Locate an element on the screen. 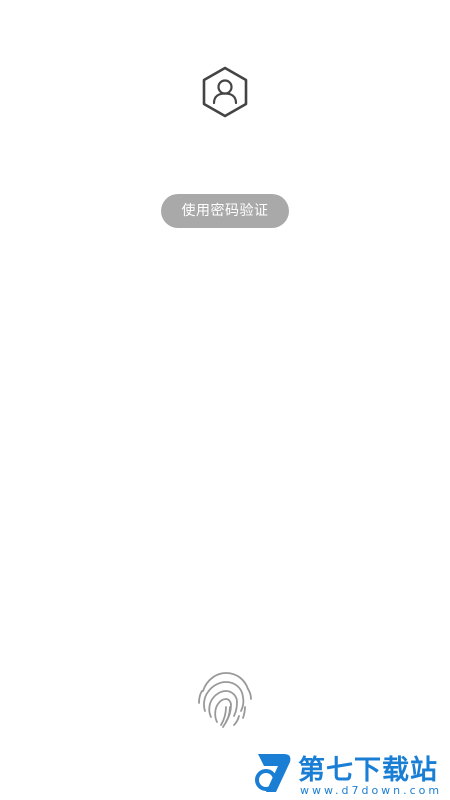 The image size is (450, 800). user-avatar-icon is located at coordinates (225, 92).